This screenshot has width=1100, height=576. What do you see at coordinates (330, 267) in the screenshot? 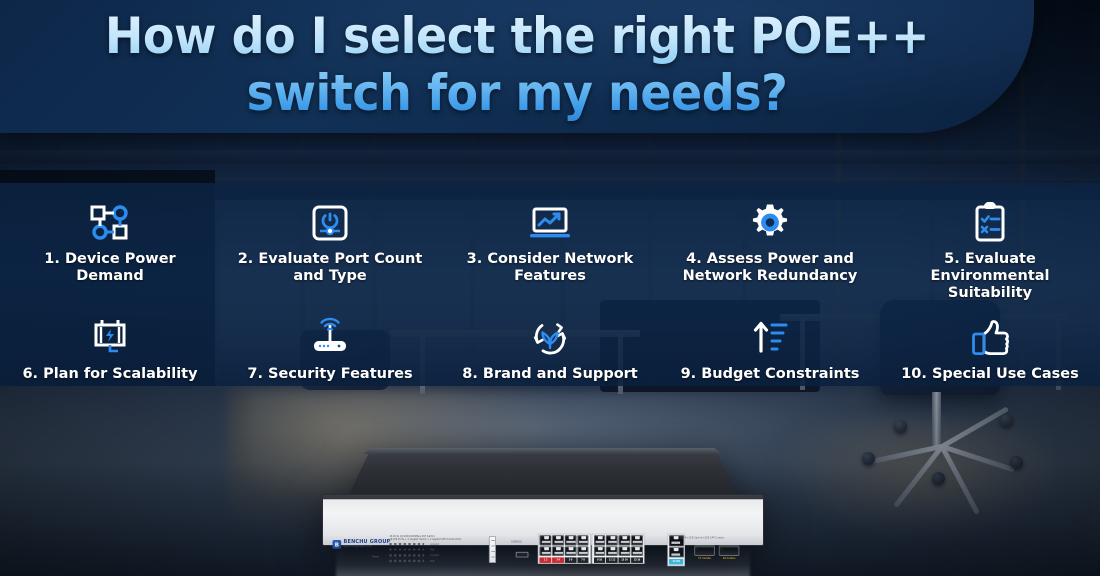
I see `step-label: 2. Evaluate Port Count and Type` at bounding box center [330, 267].